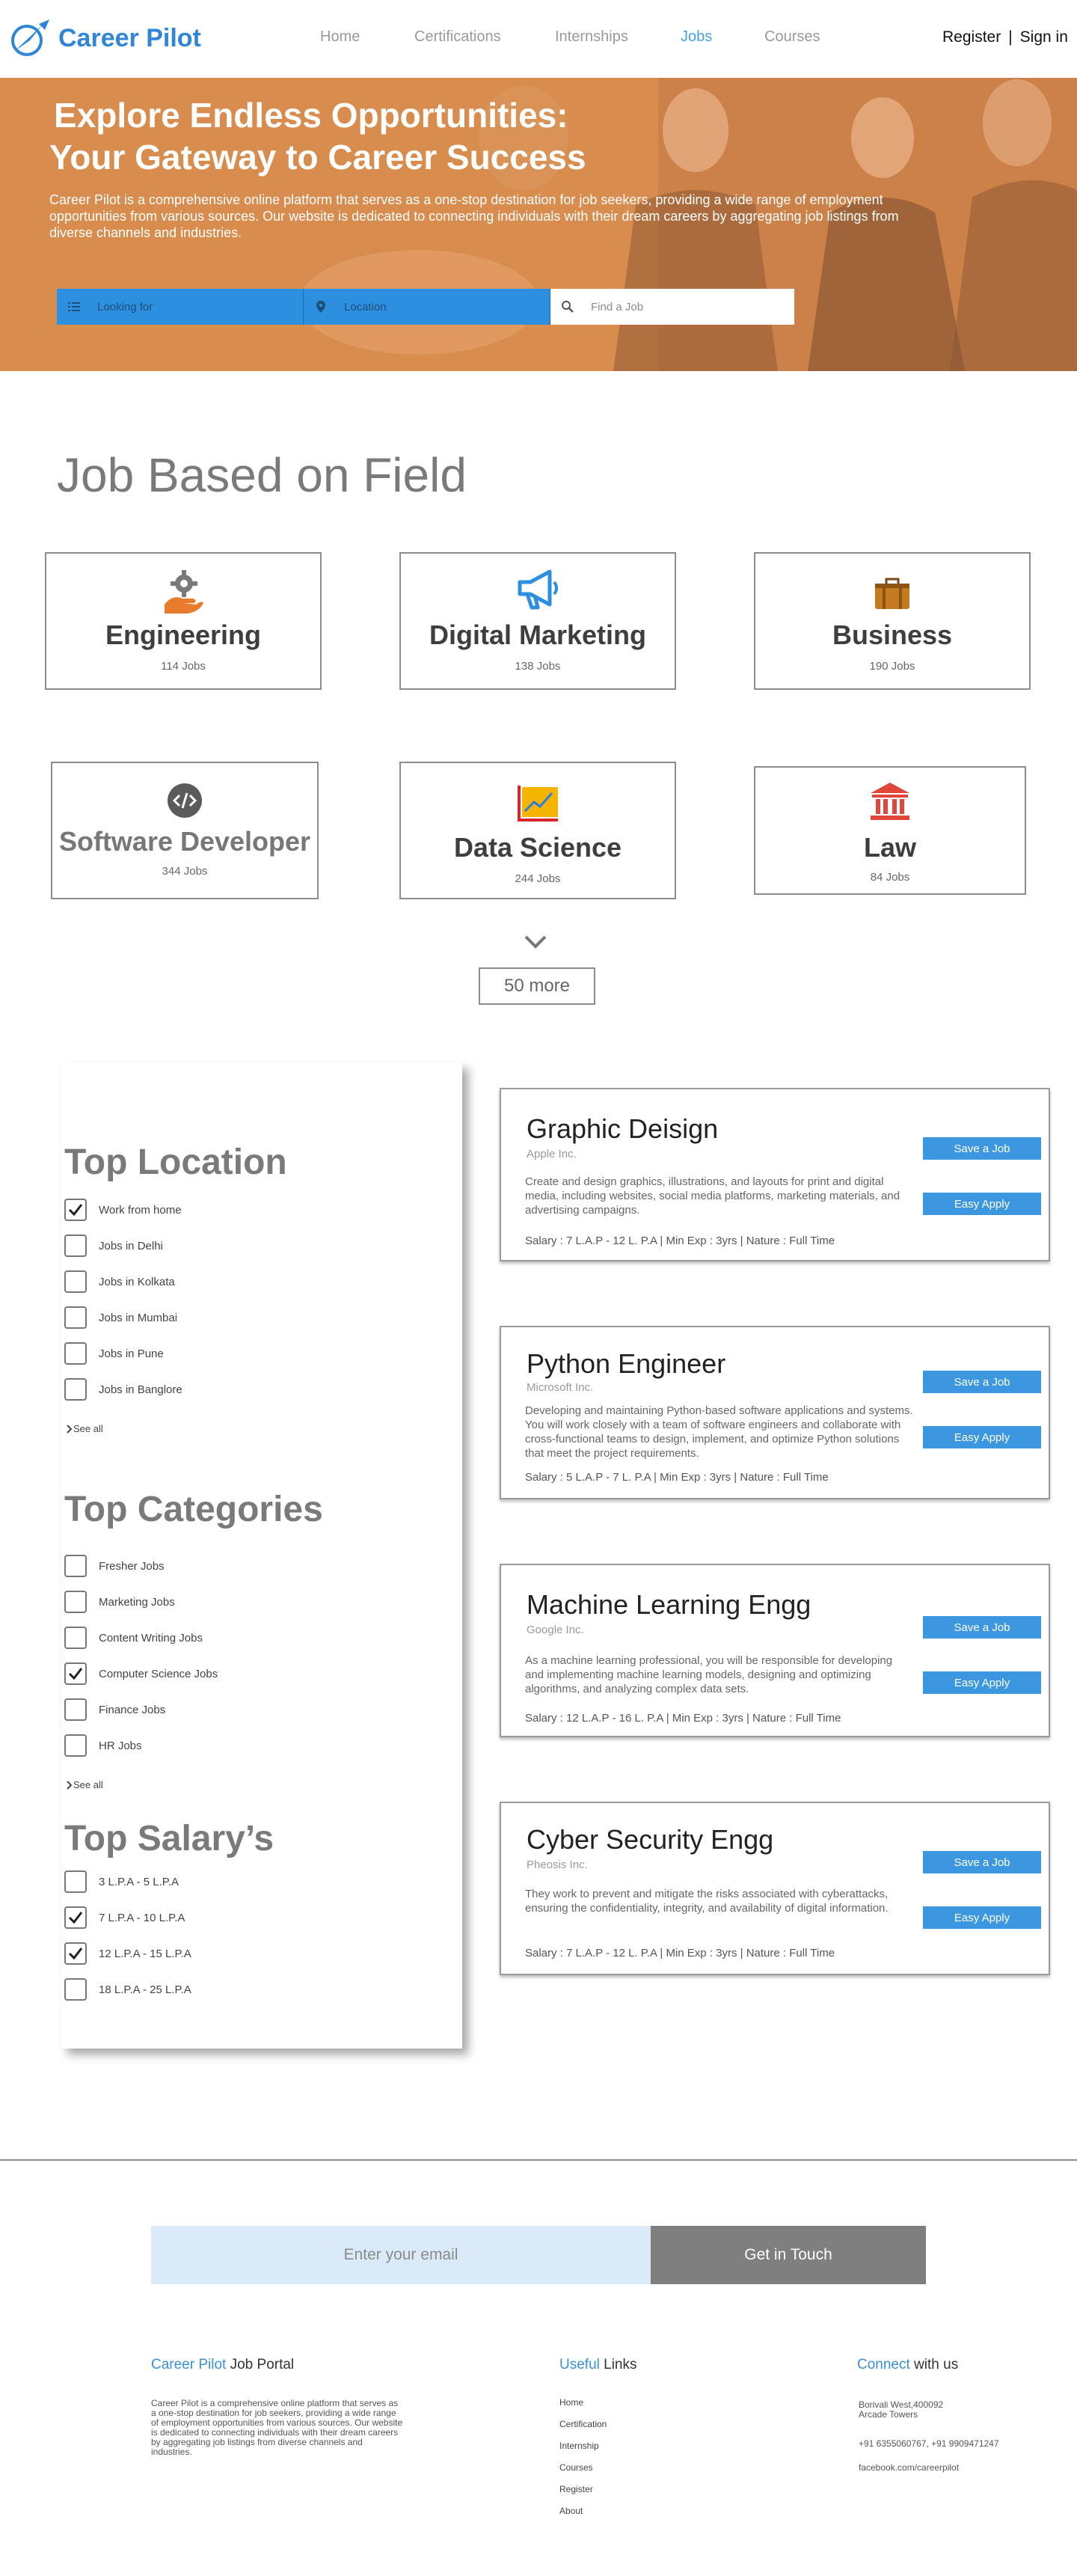 The image size is (1077, 2576). Describe the element at coordinates (571, 2511) in the screenshot. I see `footer-link-about: About` at that location.